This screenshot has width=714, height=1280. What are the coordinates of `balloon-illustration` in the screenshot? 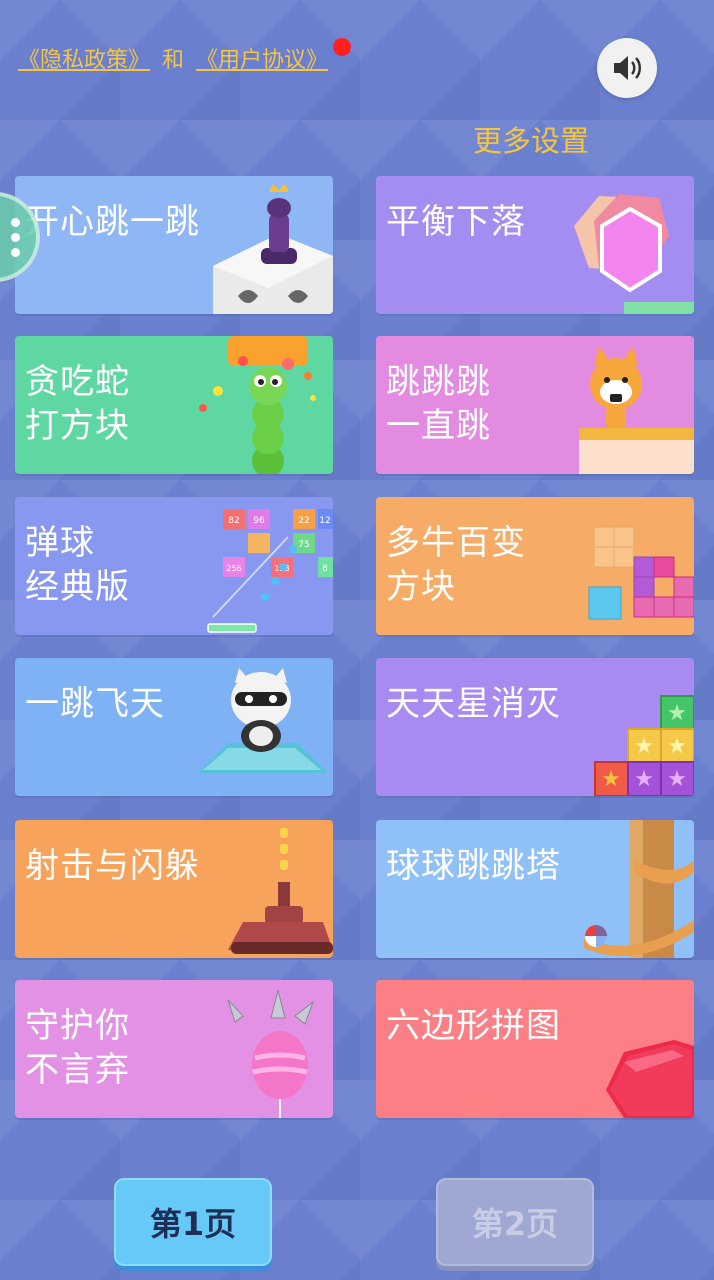 It's located at (271, 1053).